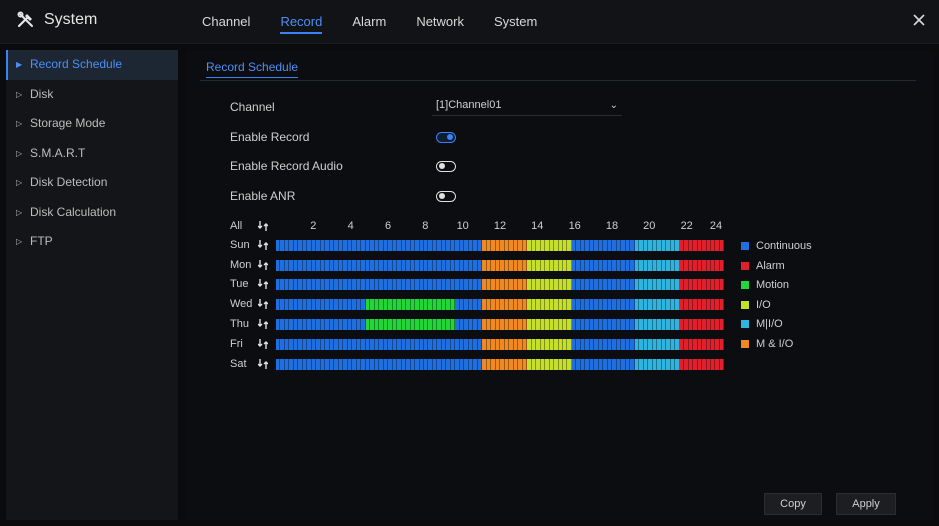 This screenshot has width=939, height=526. What do you see at coordinates (388, 226) in the screenshot?
I see `hour-label: 6` at bounding box center [388, 226].